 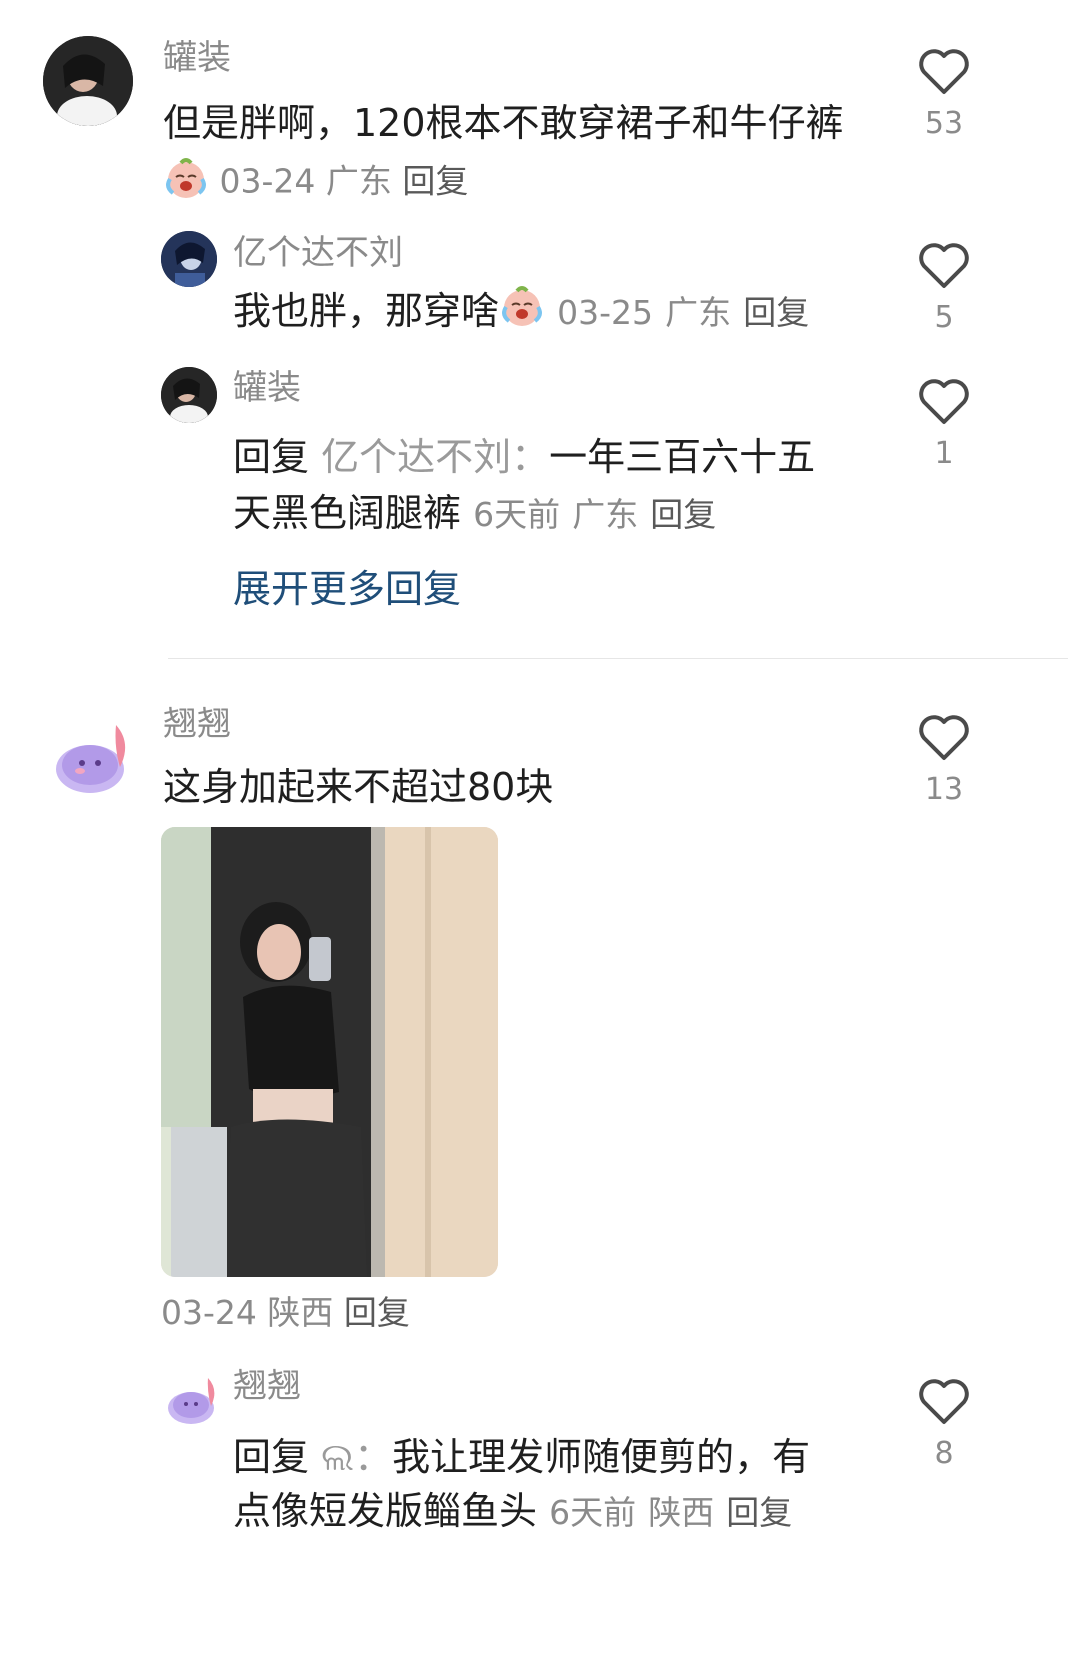 What do you see at coordinates (944, 289) in the screenshot?
I see `like-button: 5` at bounding box center [944, 289].